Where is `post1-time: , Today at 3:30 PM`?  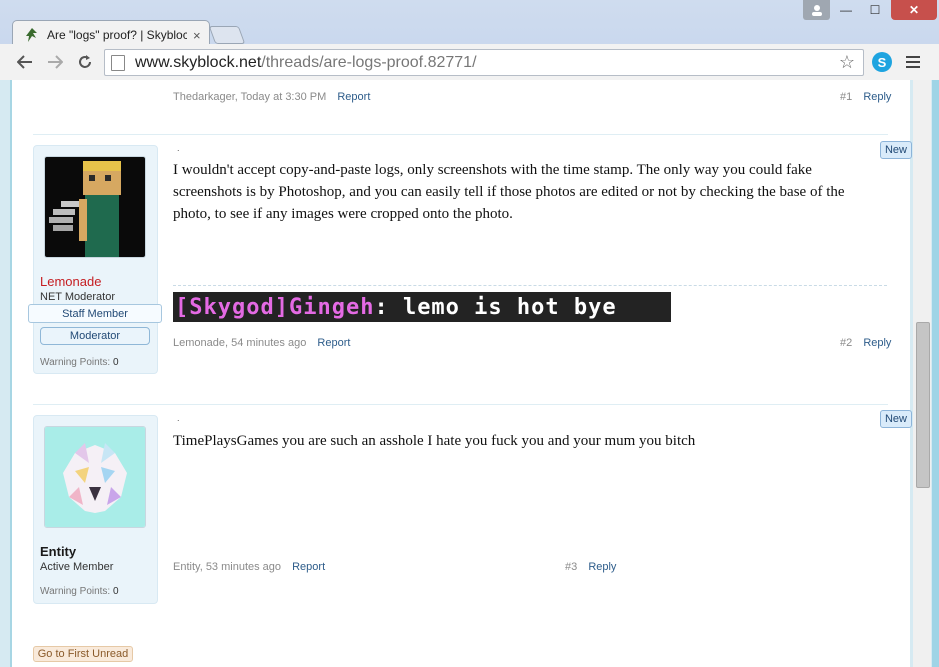
post1-time: , Today at 3:30 PM is located at coordinates (280, 97).